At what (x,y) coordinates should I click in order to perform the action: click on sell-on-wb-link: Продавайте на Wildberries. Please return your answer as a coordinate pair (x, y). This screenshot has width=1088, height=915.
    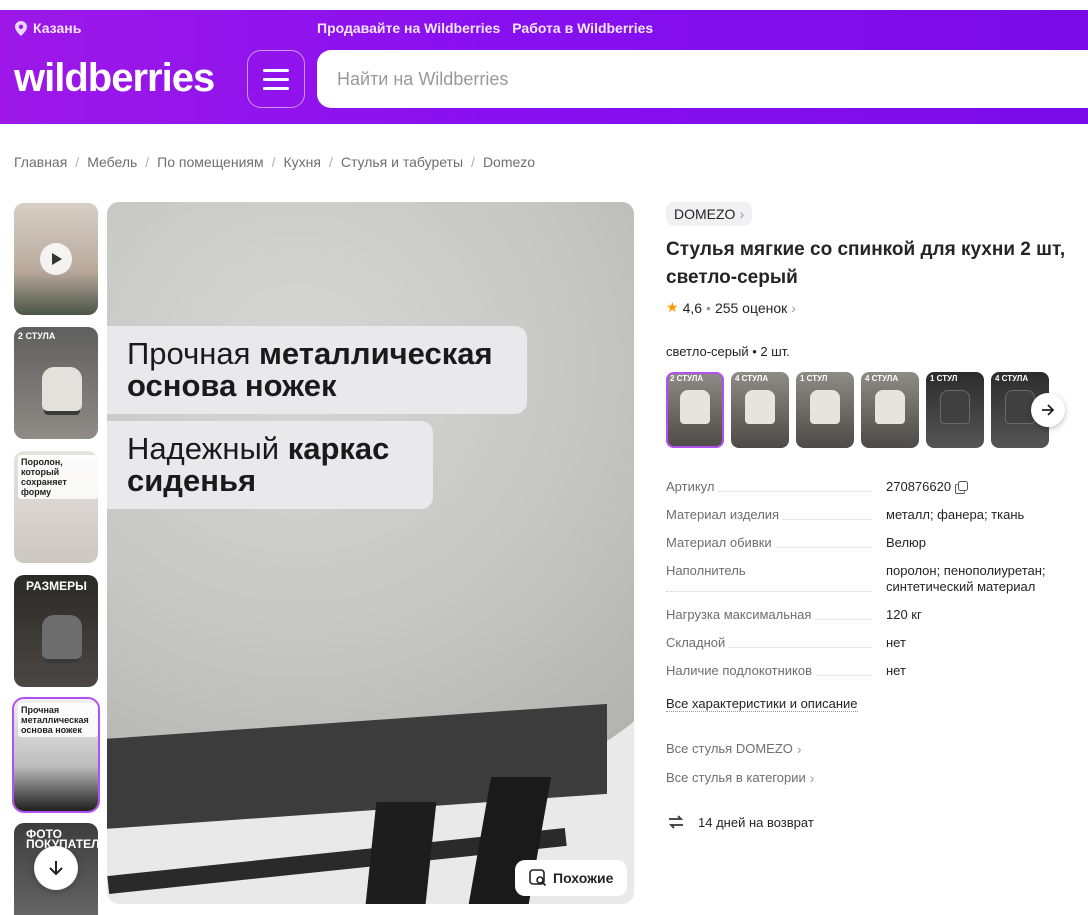
    Looking at the image, I should click on (408, 28).